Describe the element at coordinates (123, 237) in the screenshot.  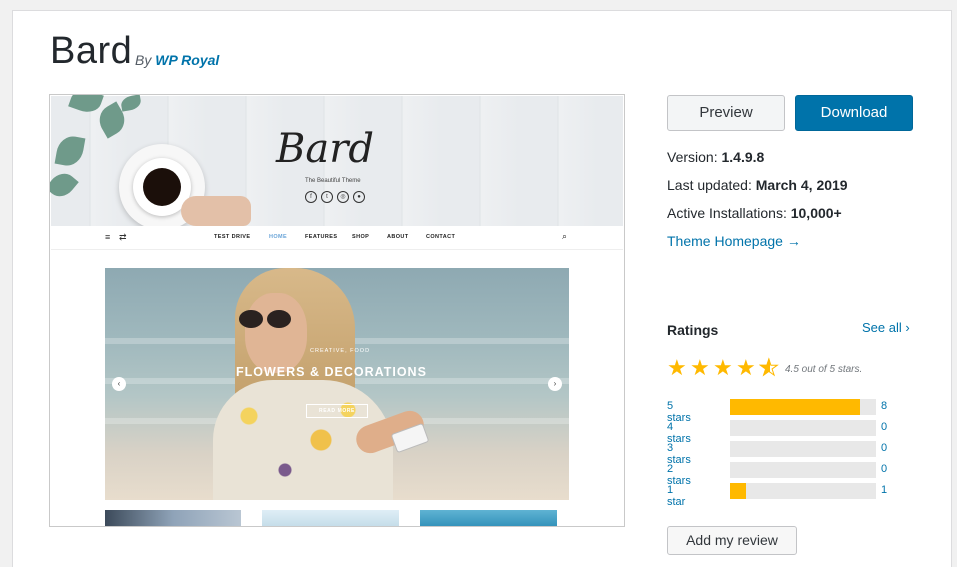
I see `random-icon: ⇄` at that location.